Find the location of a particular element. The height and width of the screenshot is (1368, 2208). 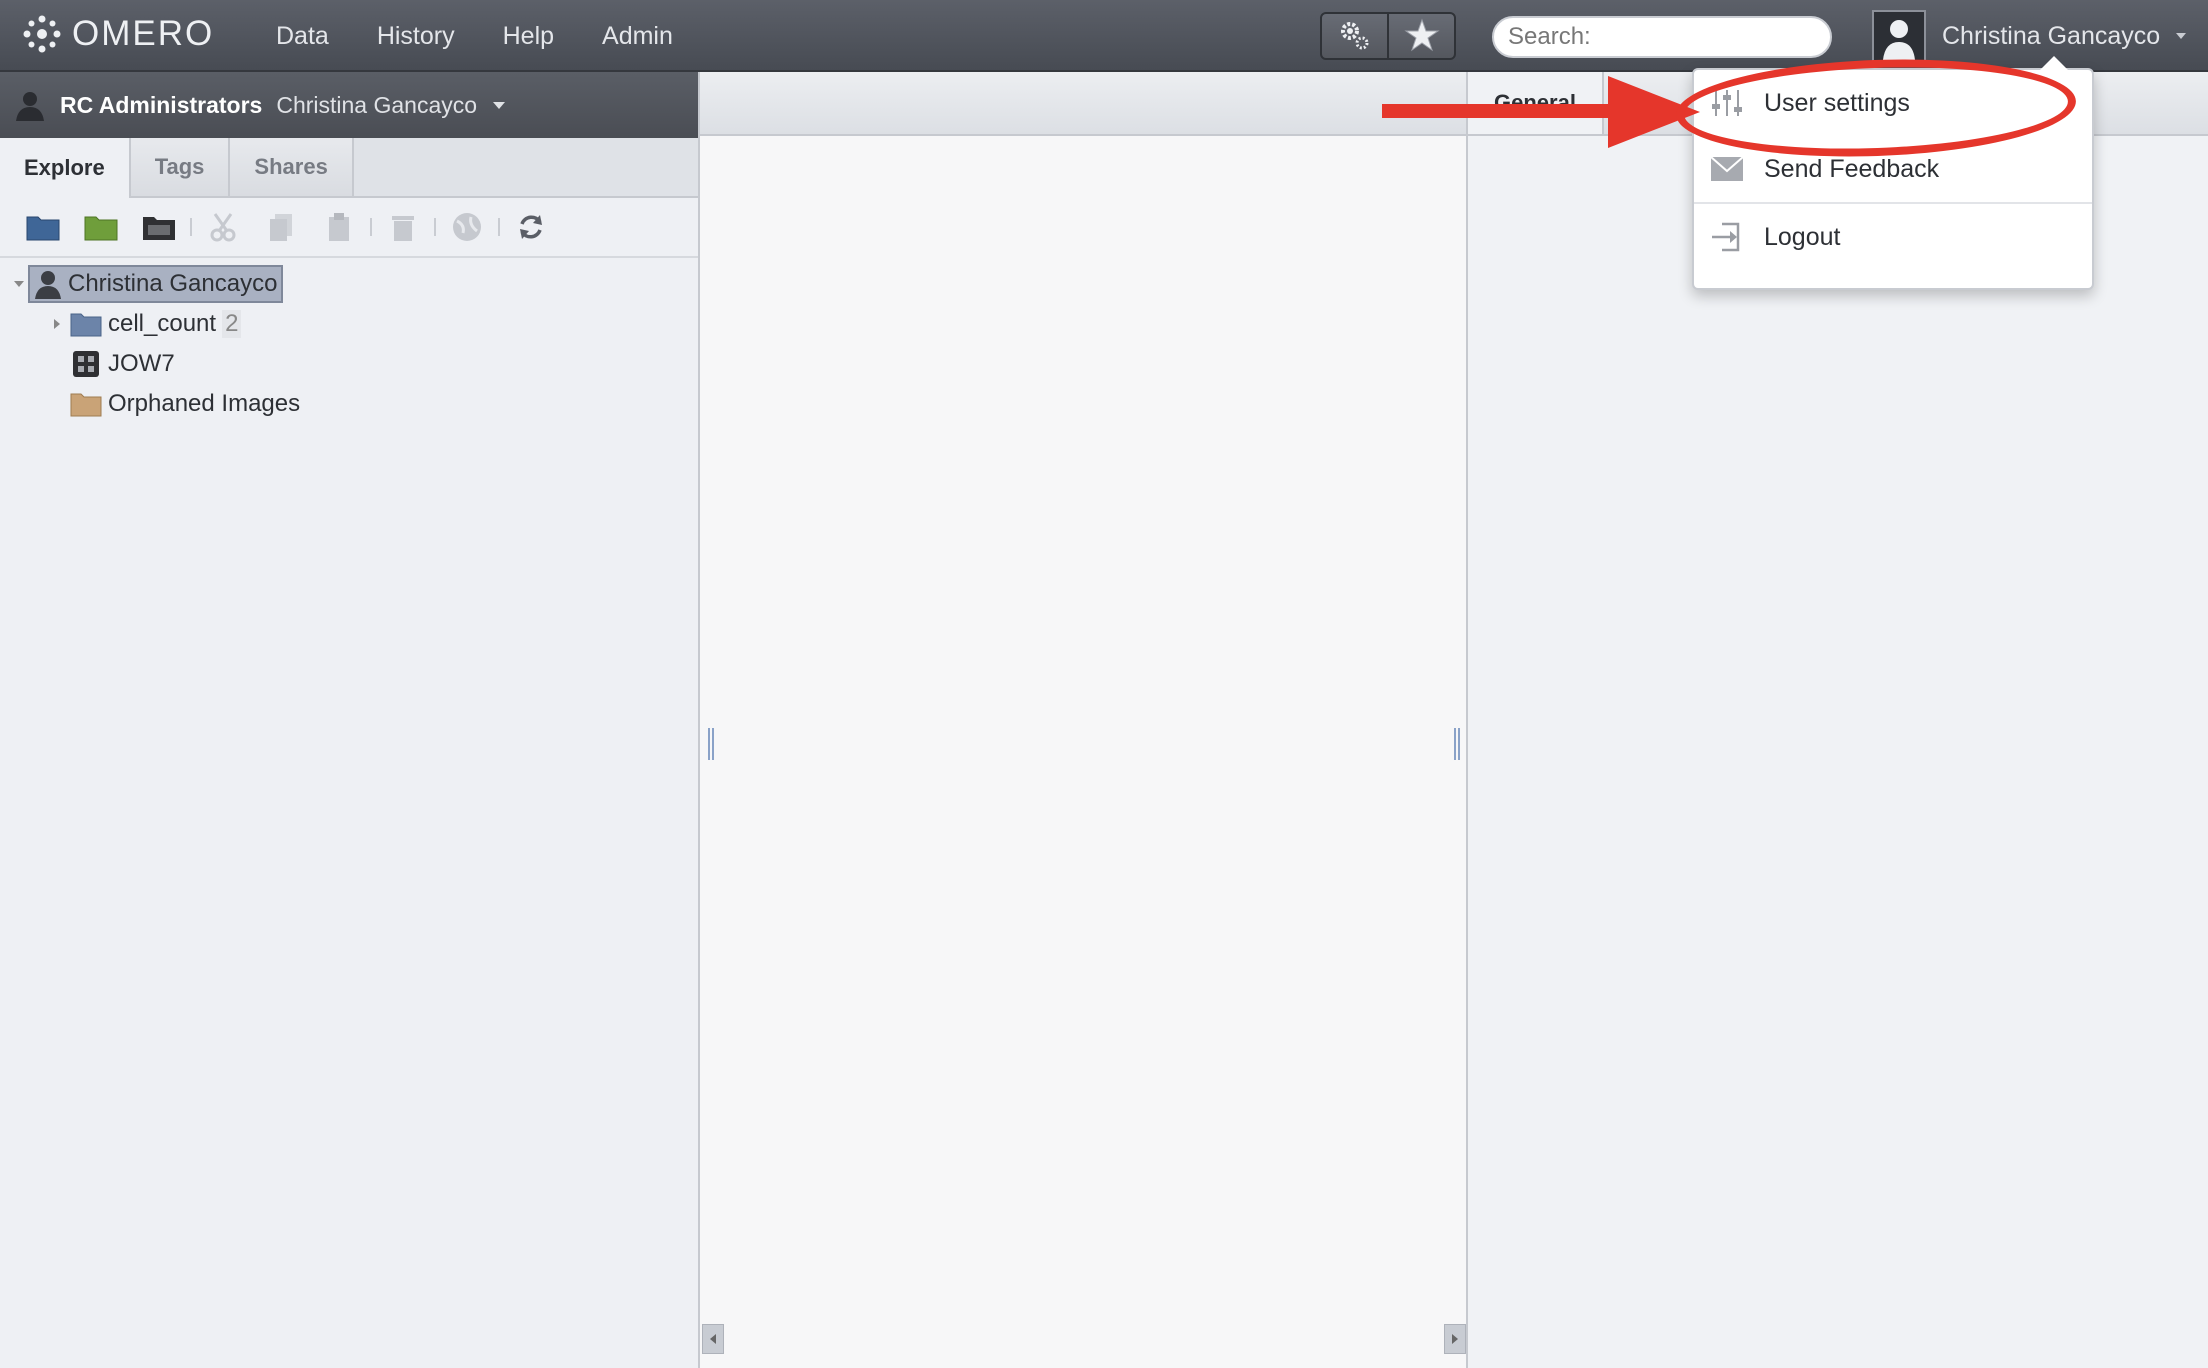

group-user-switcher: RC Administrators Christina Gancayco is located at coordinates (349, 105).